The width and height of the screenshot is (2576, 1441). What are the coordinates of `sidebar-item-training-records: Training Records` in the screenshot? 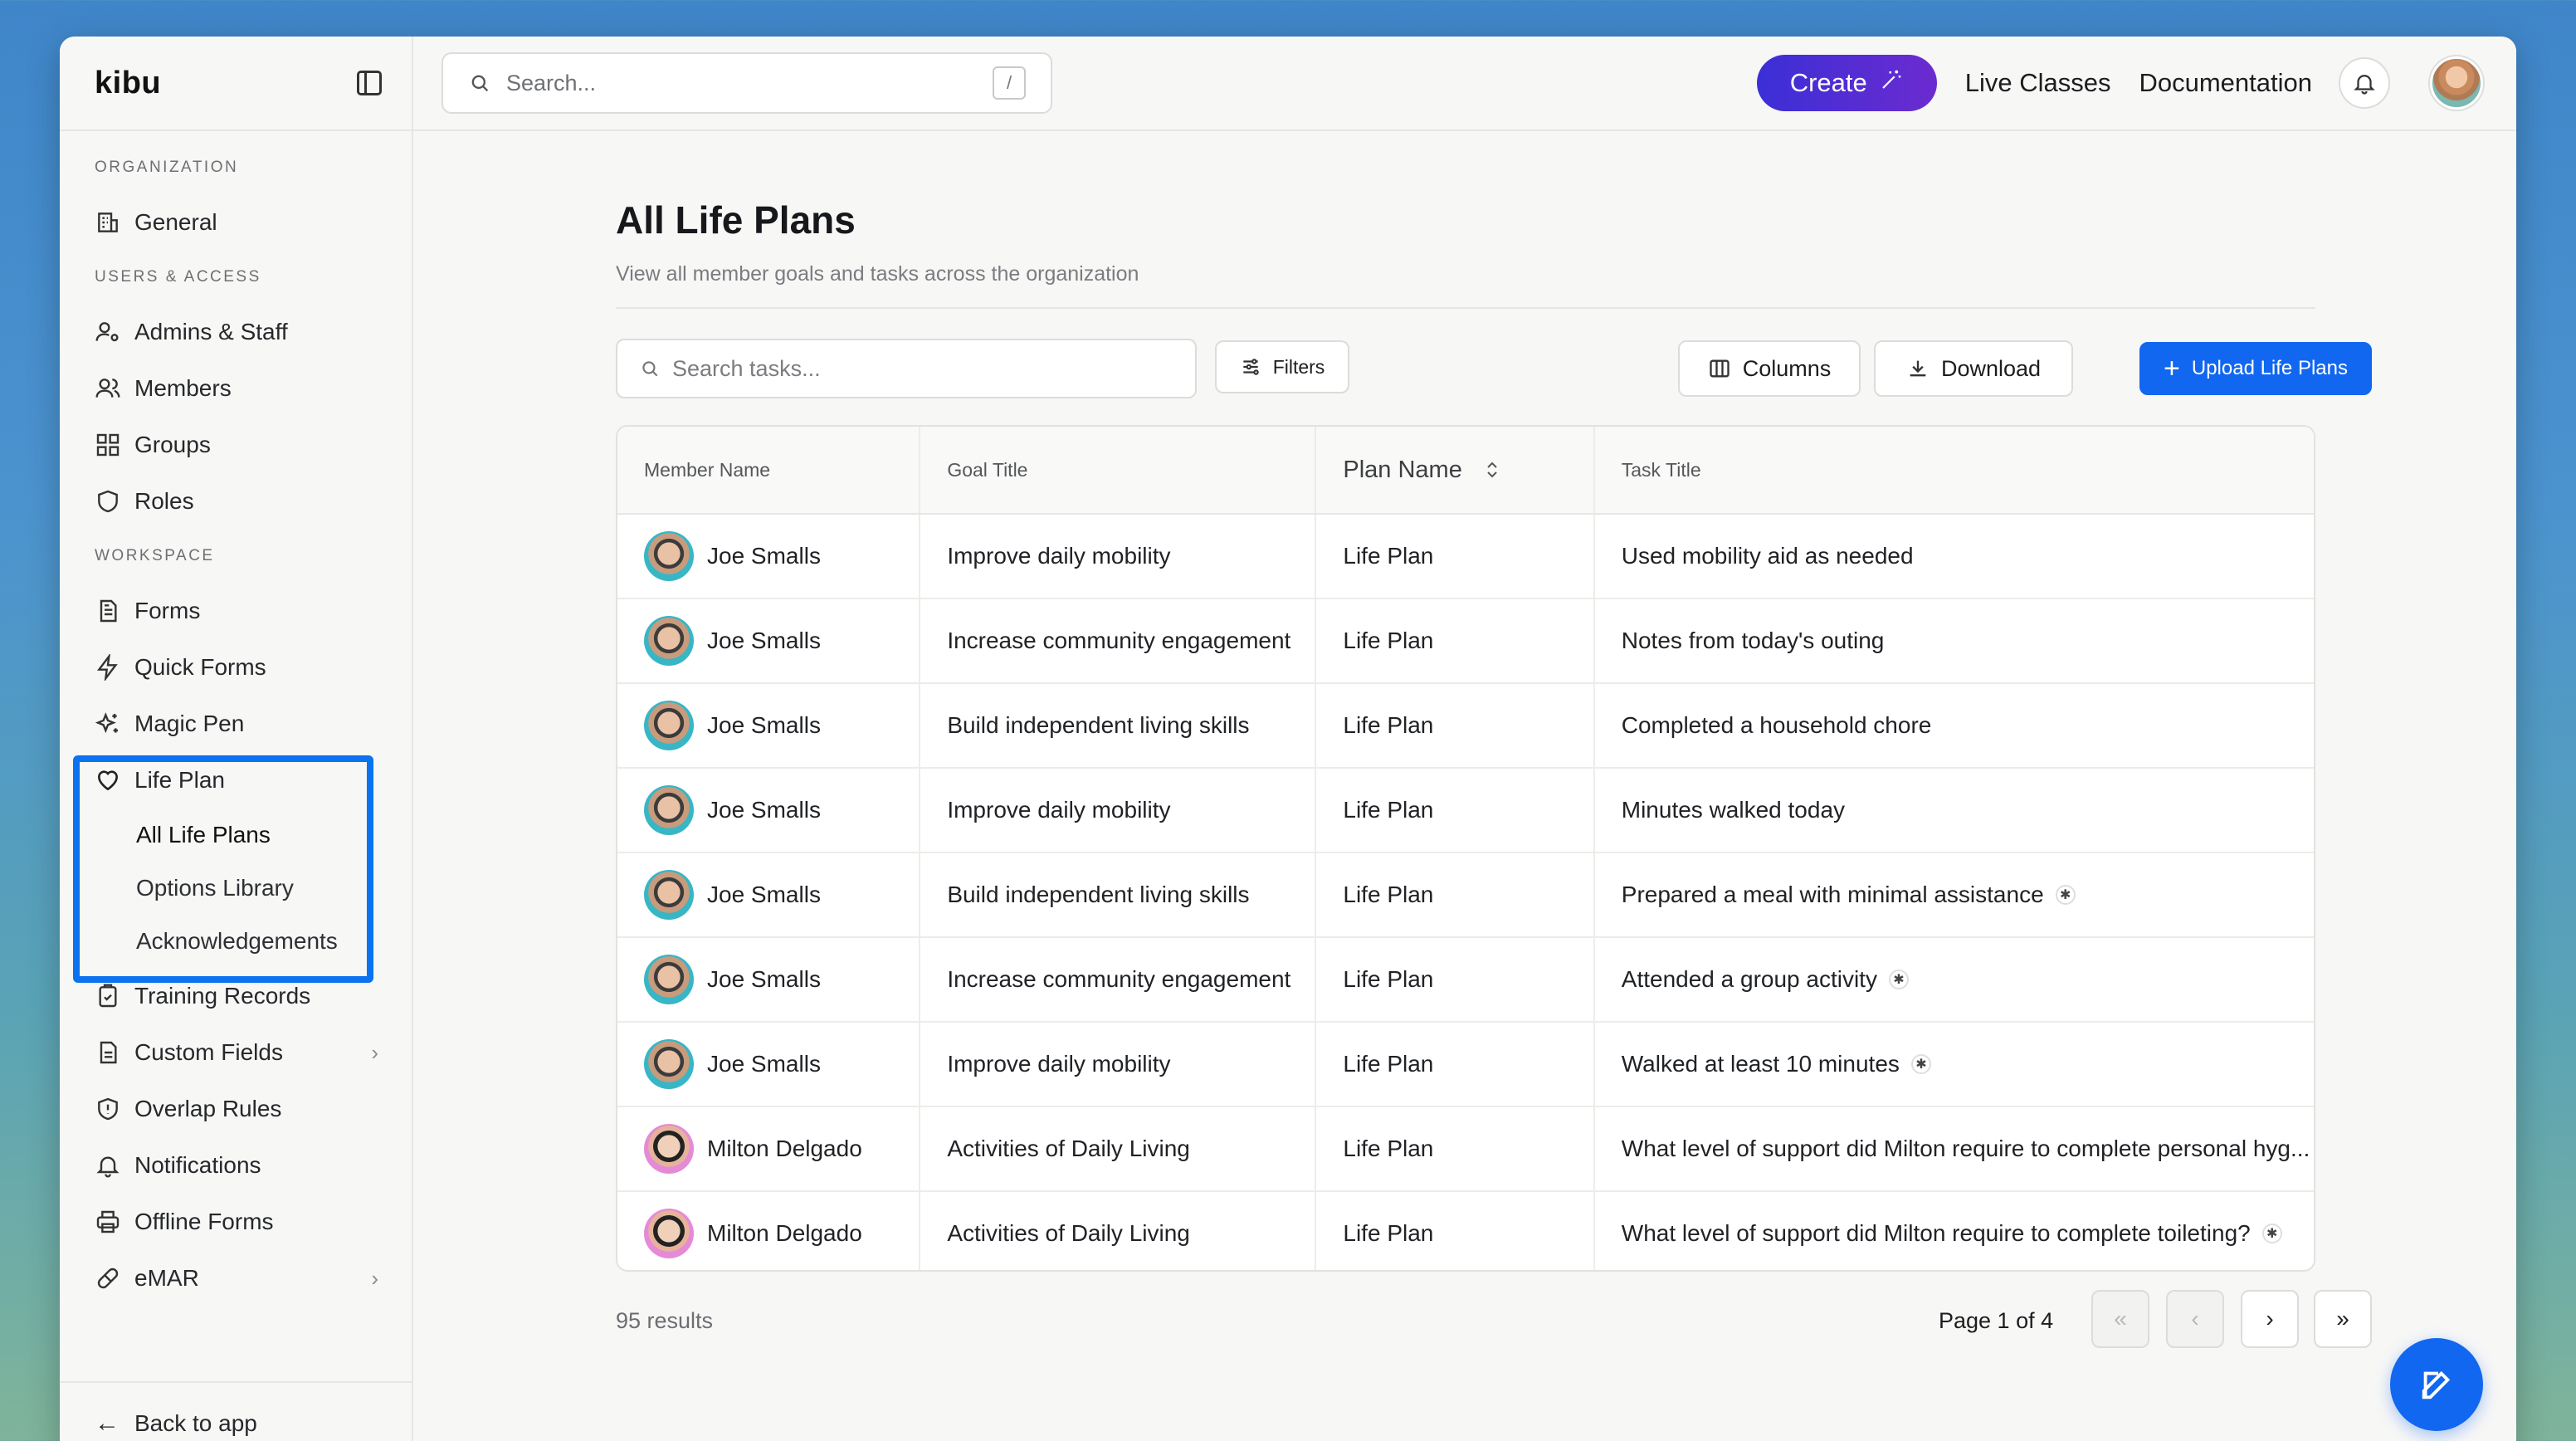 It's located at (236, 996).